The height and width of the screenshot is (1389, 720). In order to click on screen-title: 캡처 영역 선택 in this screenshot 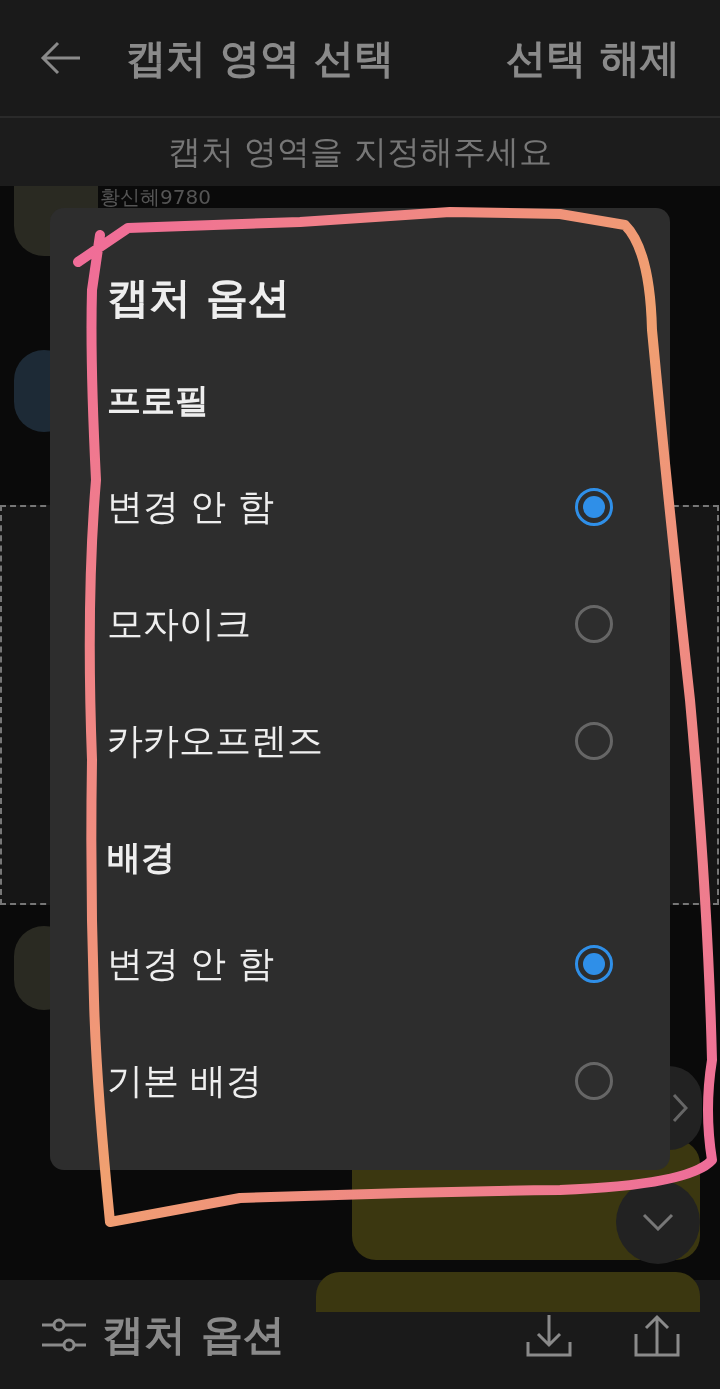, I will do `click(260, 58)`.